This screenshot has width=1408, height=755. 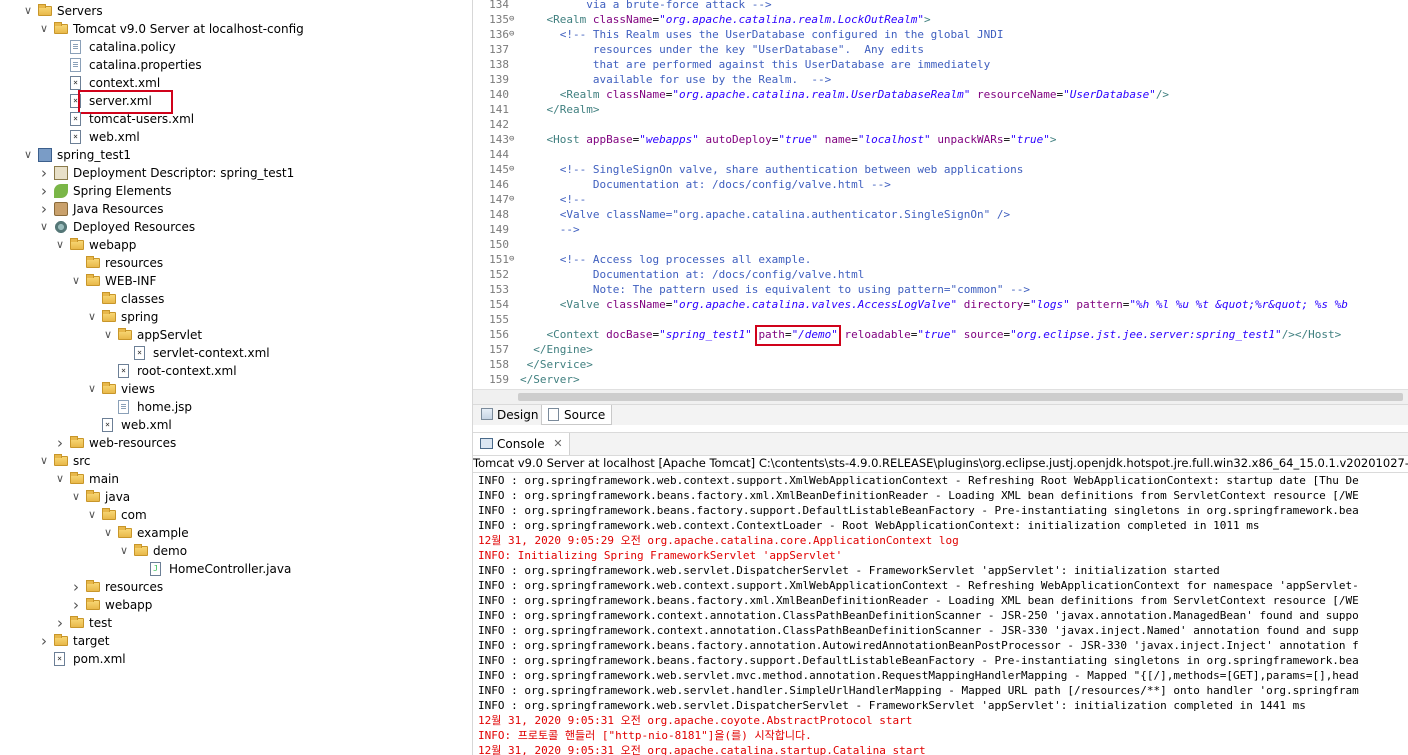 What do you see at coordinates (235, 29) in the screenshot?
I see `tree-item: ∨ Tomcat v9.0 Server at localhost-config` at bounding box center [235, 29].